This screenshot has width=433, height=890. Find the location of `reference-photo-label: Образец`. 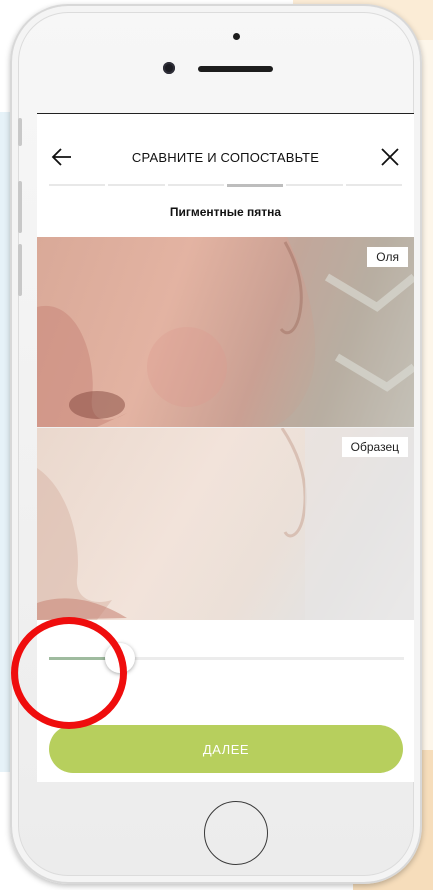

reference-photo-label: Образец is located at coordinates (374, 447).